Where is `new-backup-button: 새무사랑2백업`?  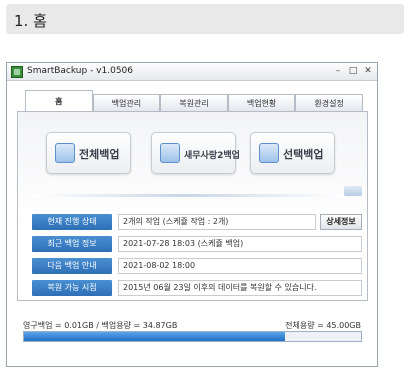
new-backup-button: 새무사랑2백업 is located at coordinates (195, 153).